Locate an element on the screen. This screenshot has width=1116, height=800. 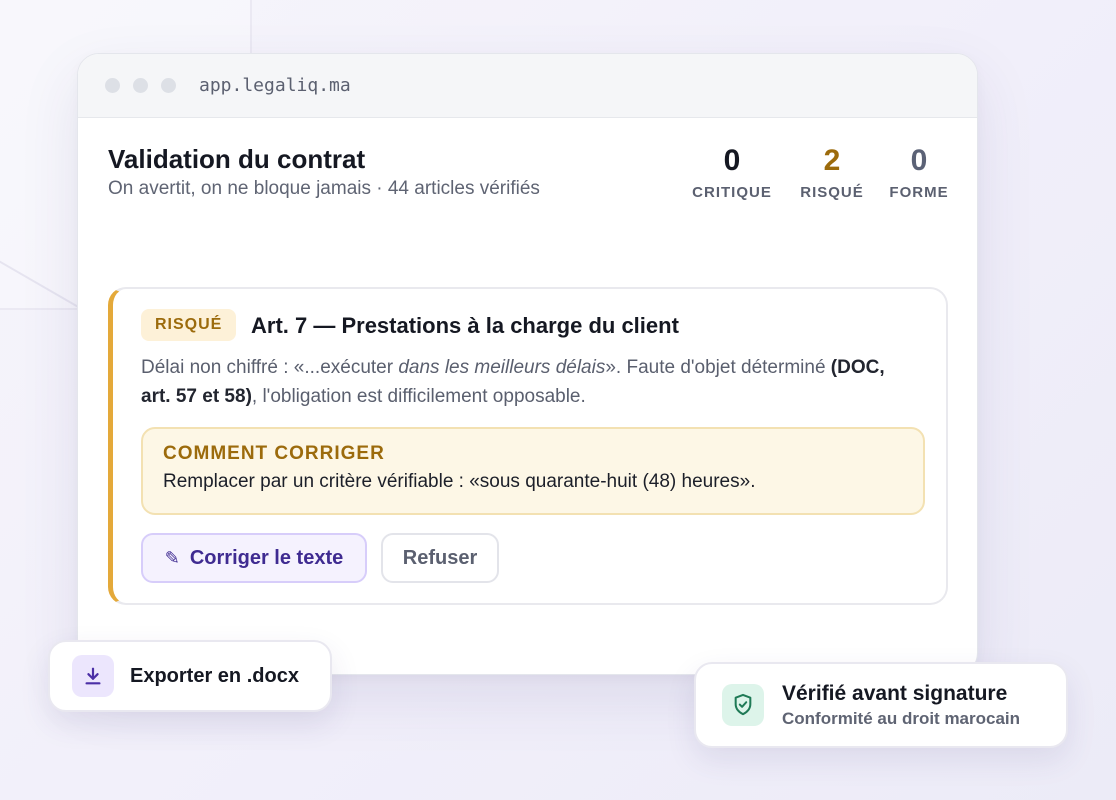
fix-text-button: ✎ Corriger le texte is located at coordinates (254, 558).